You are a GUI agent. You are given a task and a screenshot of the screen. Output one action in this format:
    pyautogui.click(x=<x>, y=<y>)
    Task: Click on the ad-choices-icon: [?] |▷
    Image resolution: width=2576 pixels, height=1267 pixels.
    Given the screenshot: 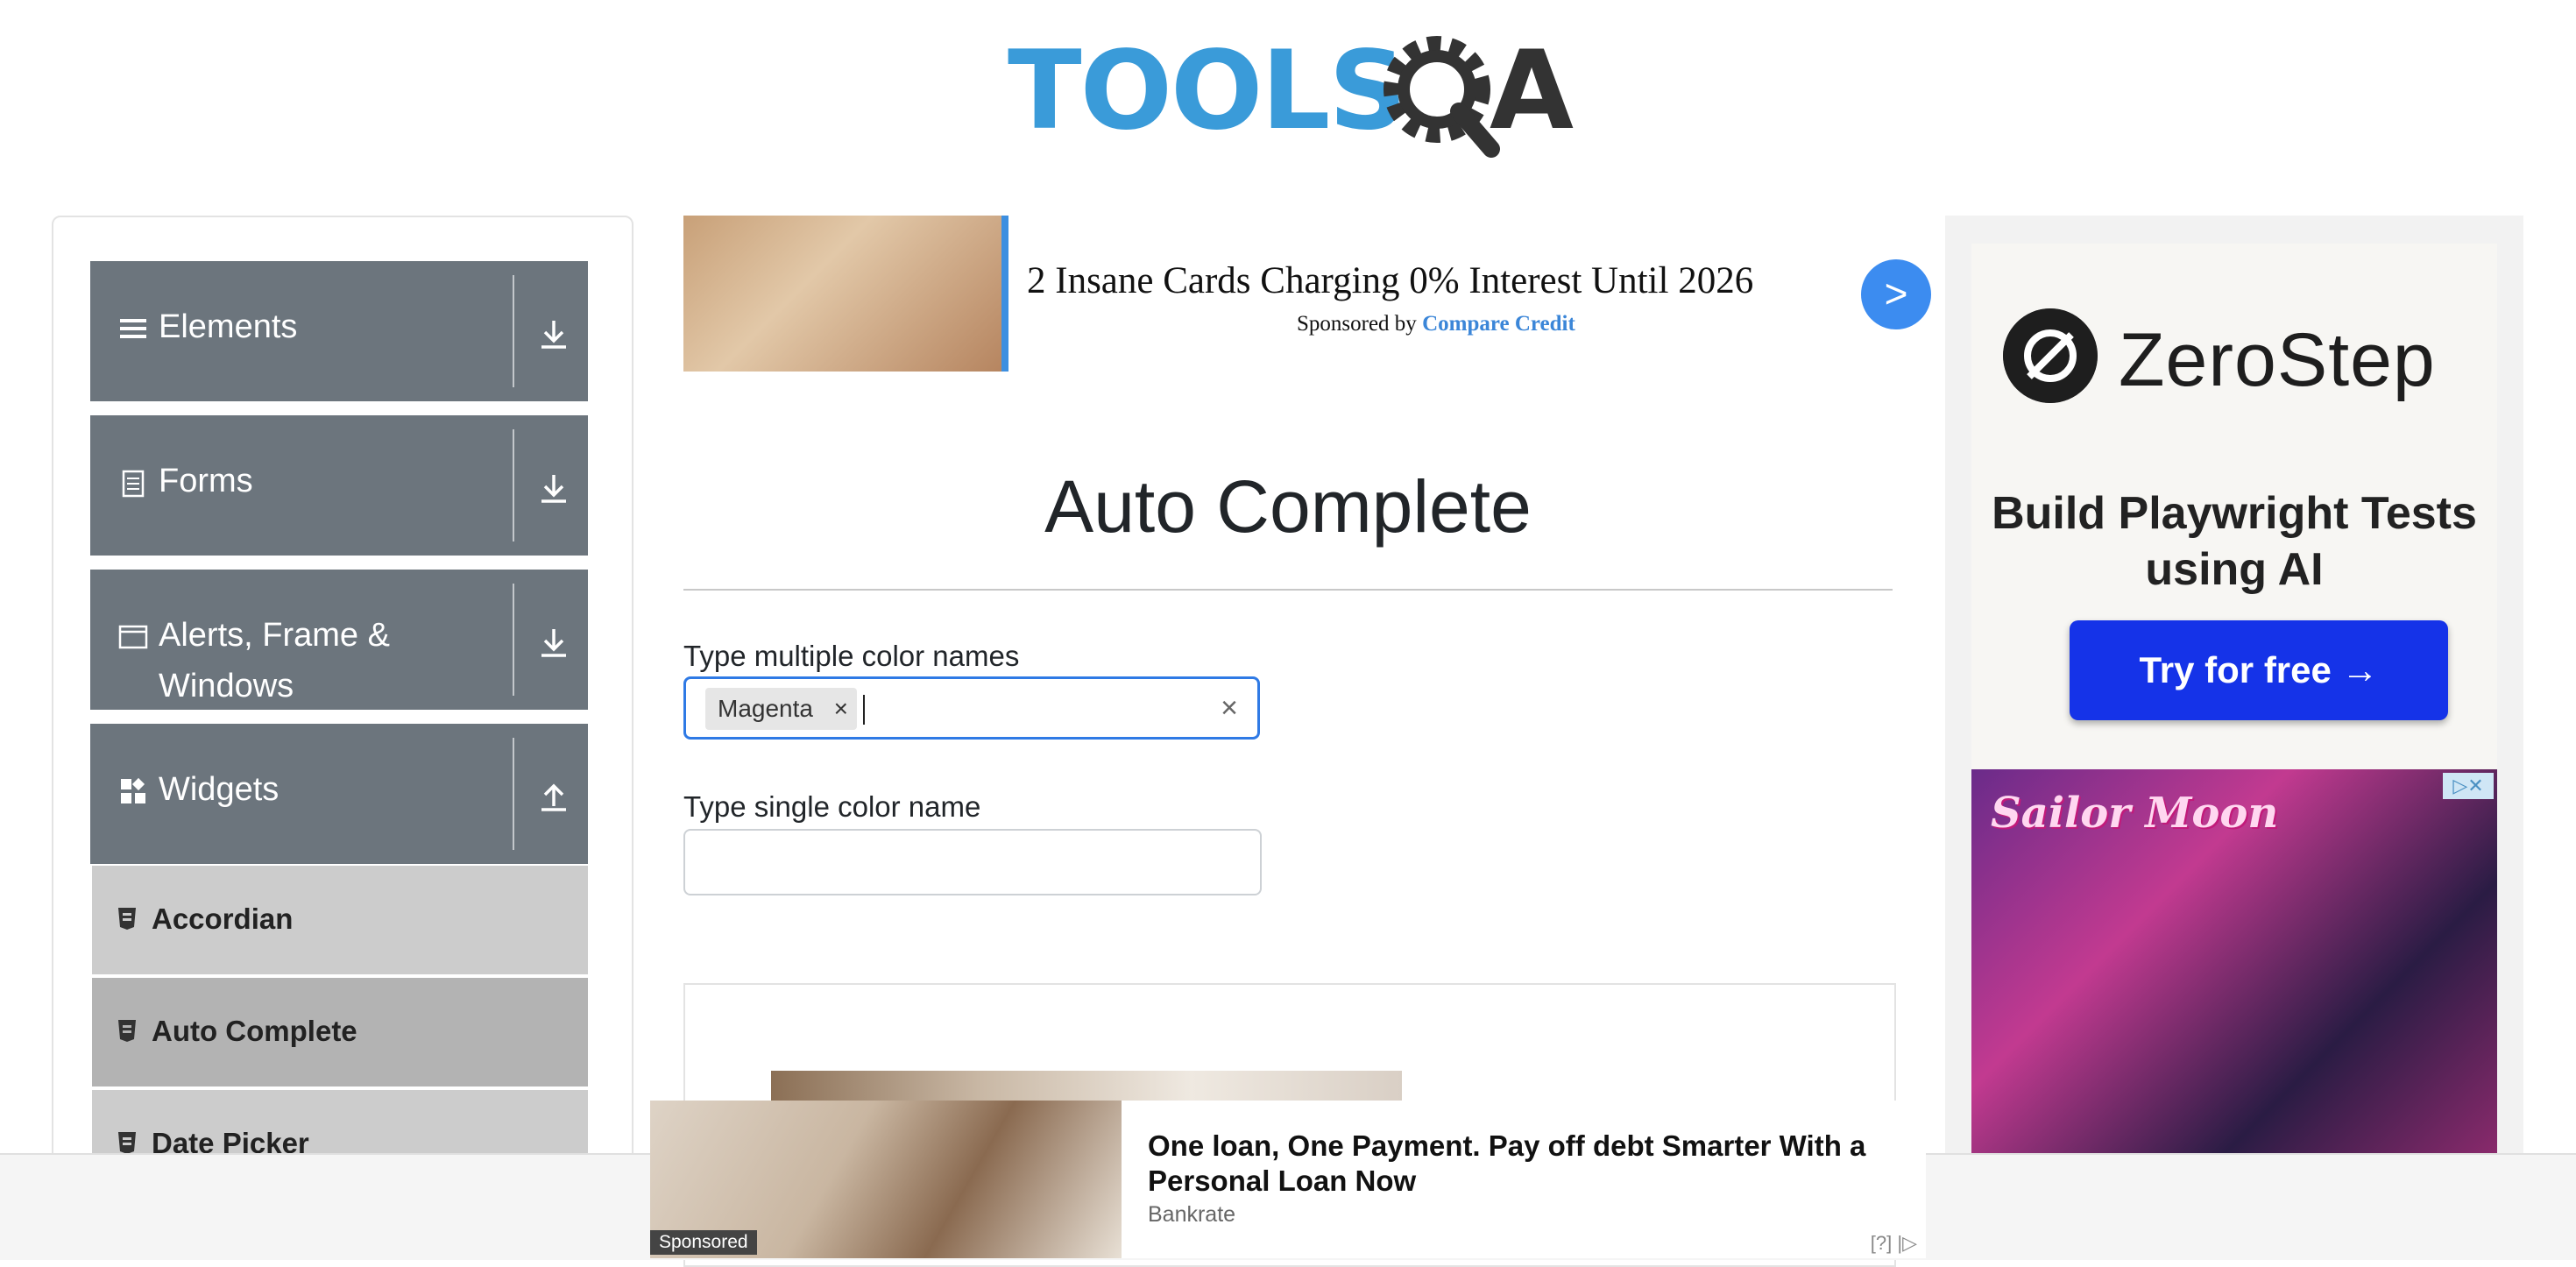 What is the action you would take?
    pyautogui.click(x=1894, y=1243)
    